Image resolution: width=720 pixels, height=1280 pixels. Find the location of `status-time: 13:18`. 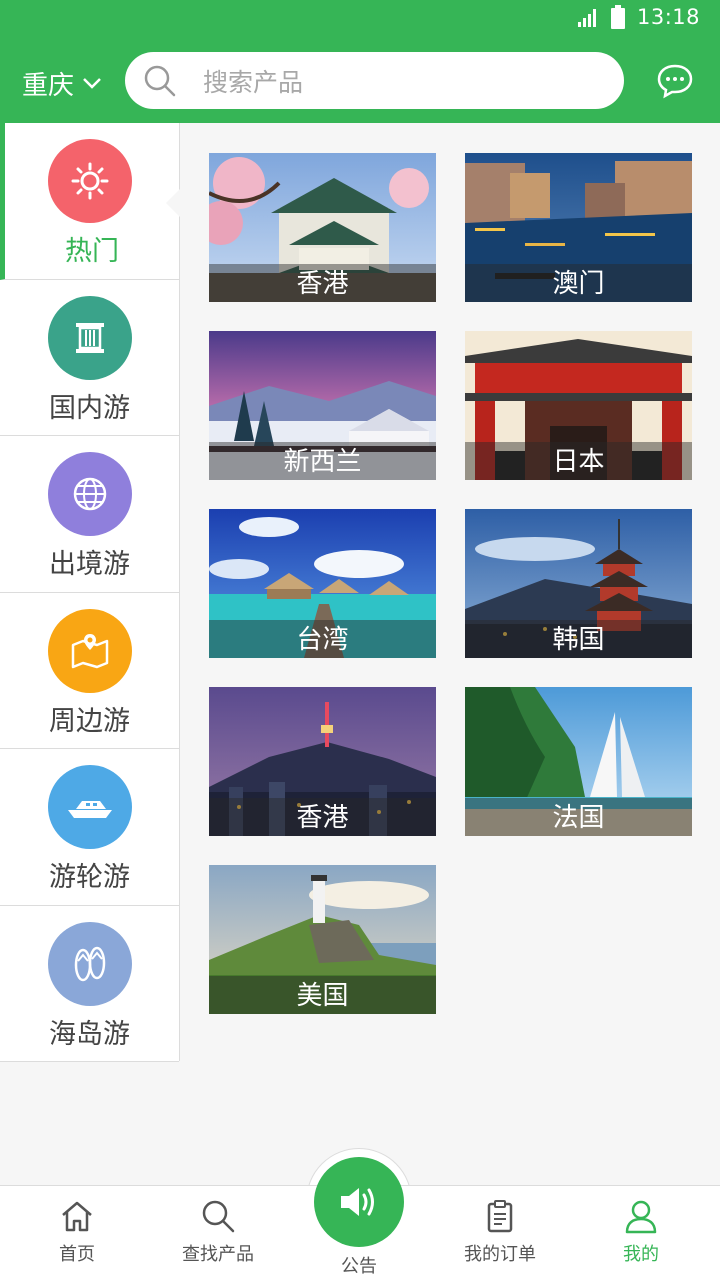

status-time: 13:18 is located at coordinates (668, 17).